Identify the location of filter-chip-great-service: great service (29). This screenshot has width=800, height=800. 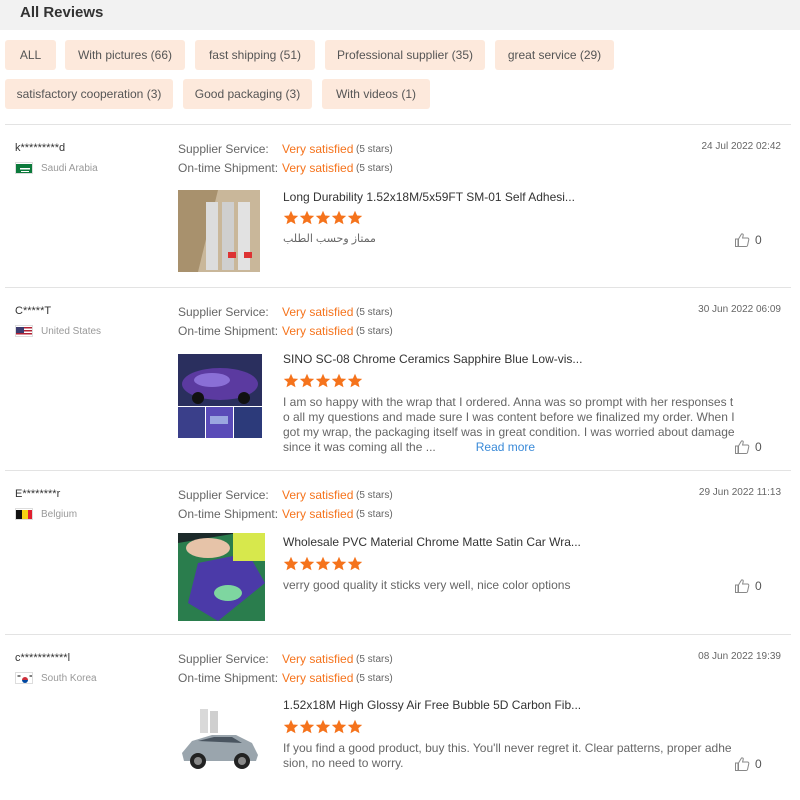
(554, 55).